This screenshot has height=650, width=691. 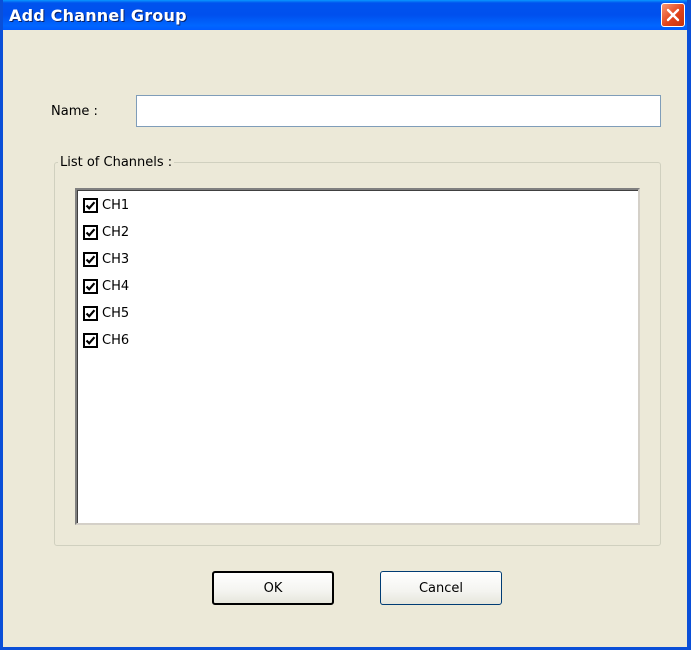 I want to click on ch3-label: CH3, so click(x=116, y=259).